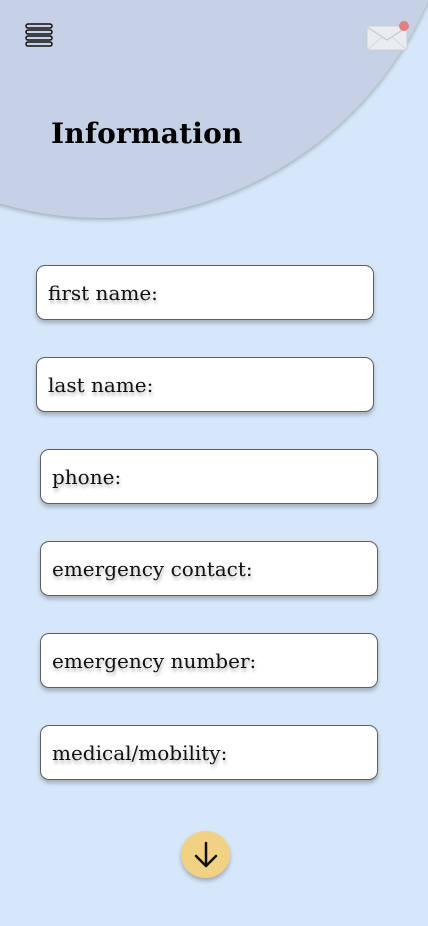  I want to click on menu-button, so click(40, 36).